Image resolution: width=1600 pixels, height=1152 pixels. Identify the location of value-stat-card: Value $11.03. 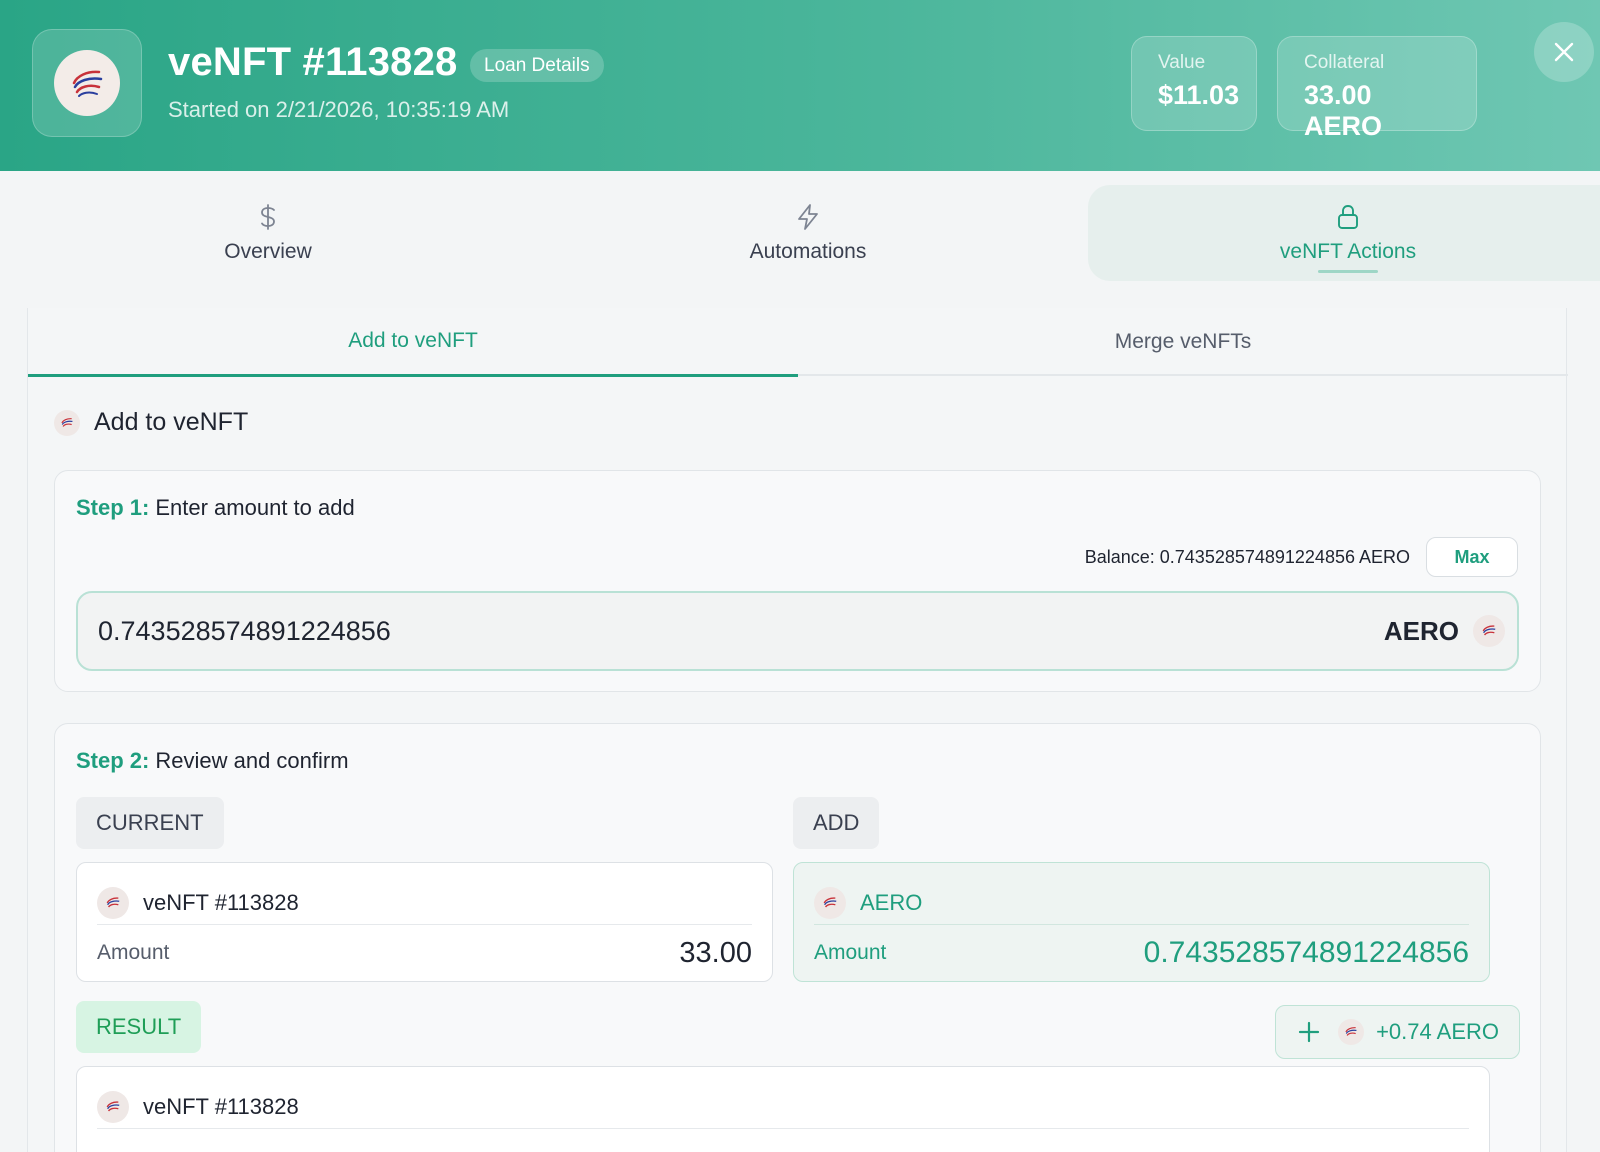
(1194, 83).